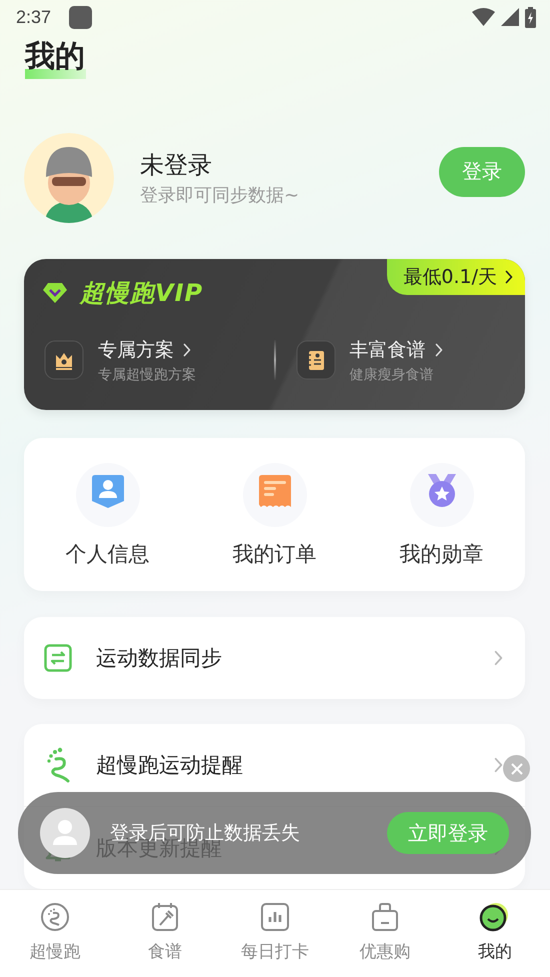 The image size is (550, 977). I want to click on diamond-icon, so click(55, 293).